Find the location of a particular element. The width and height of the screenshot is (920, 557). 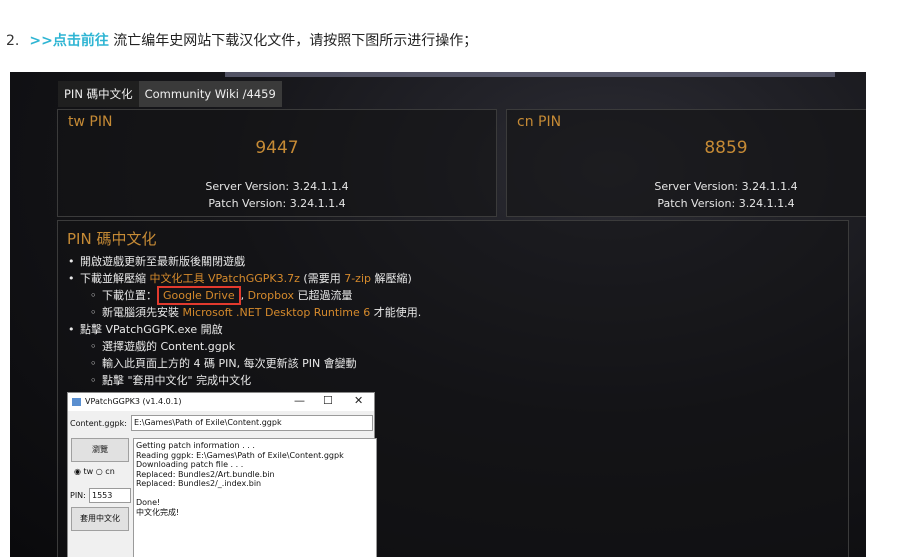

pin-label: PIN: is located at coordinates (78, 495).